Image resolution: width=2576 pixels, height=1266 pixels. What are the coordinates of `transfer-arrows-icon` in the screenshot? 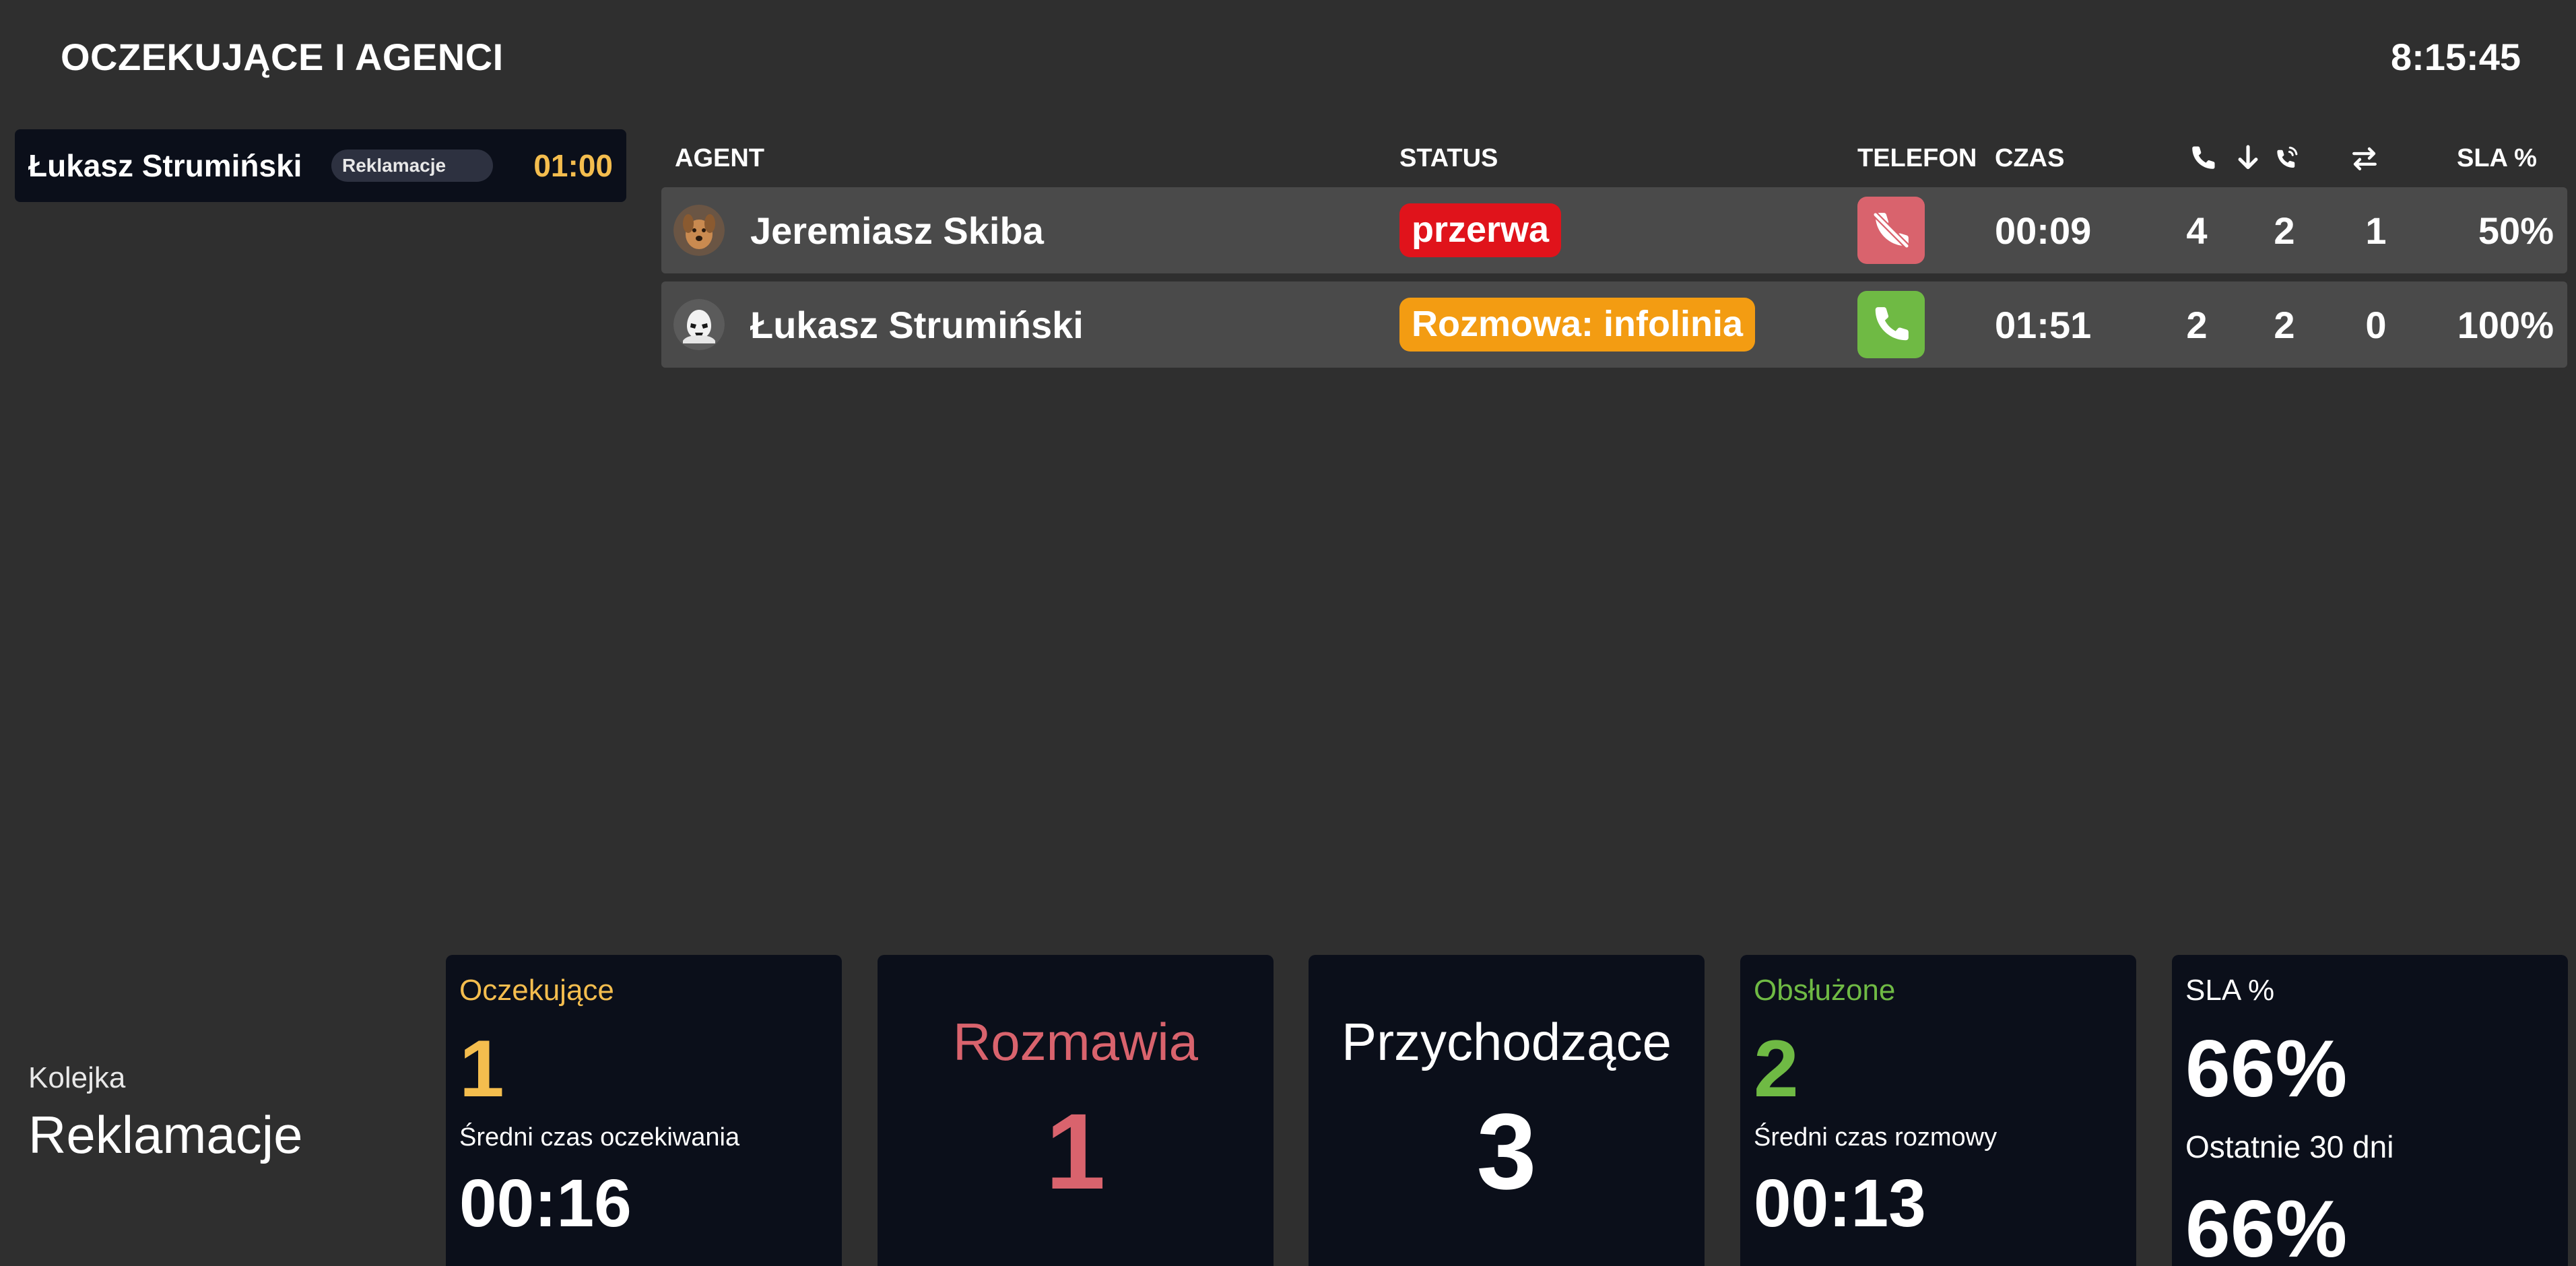 It's located at (2364, 158).